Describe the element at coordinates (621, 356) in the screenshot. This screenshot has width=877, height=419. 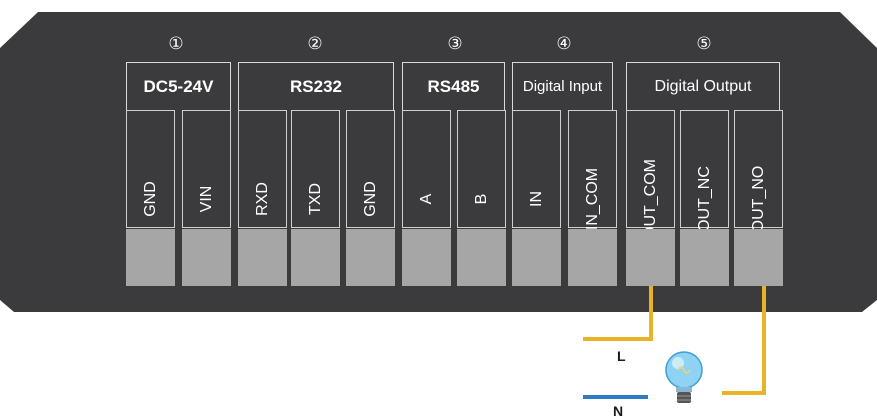
I see `live-wire-label: L` at that location.